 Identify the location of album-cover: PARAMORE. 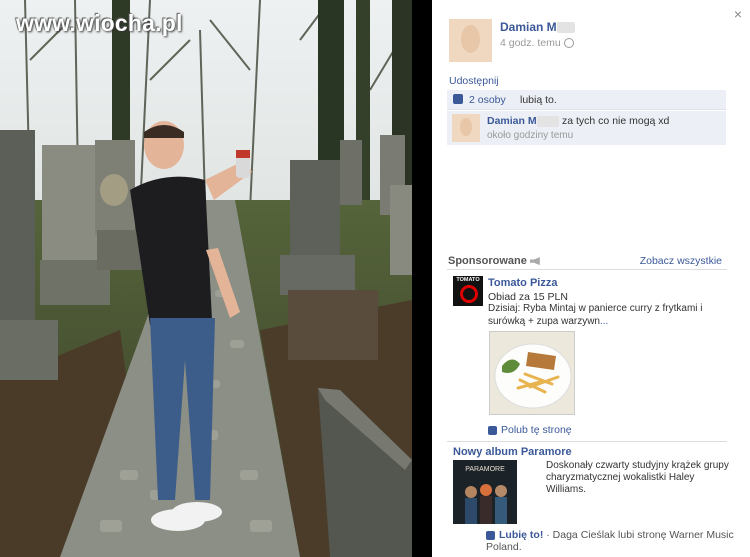
(485, 492).